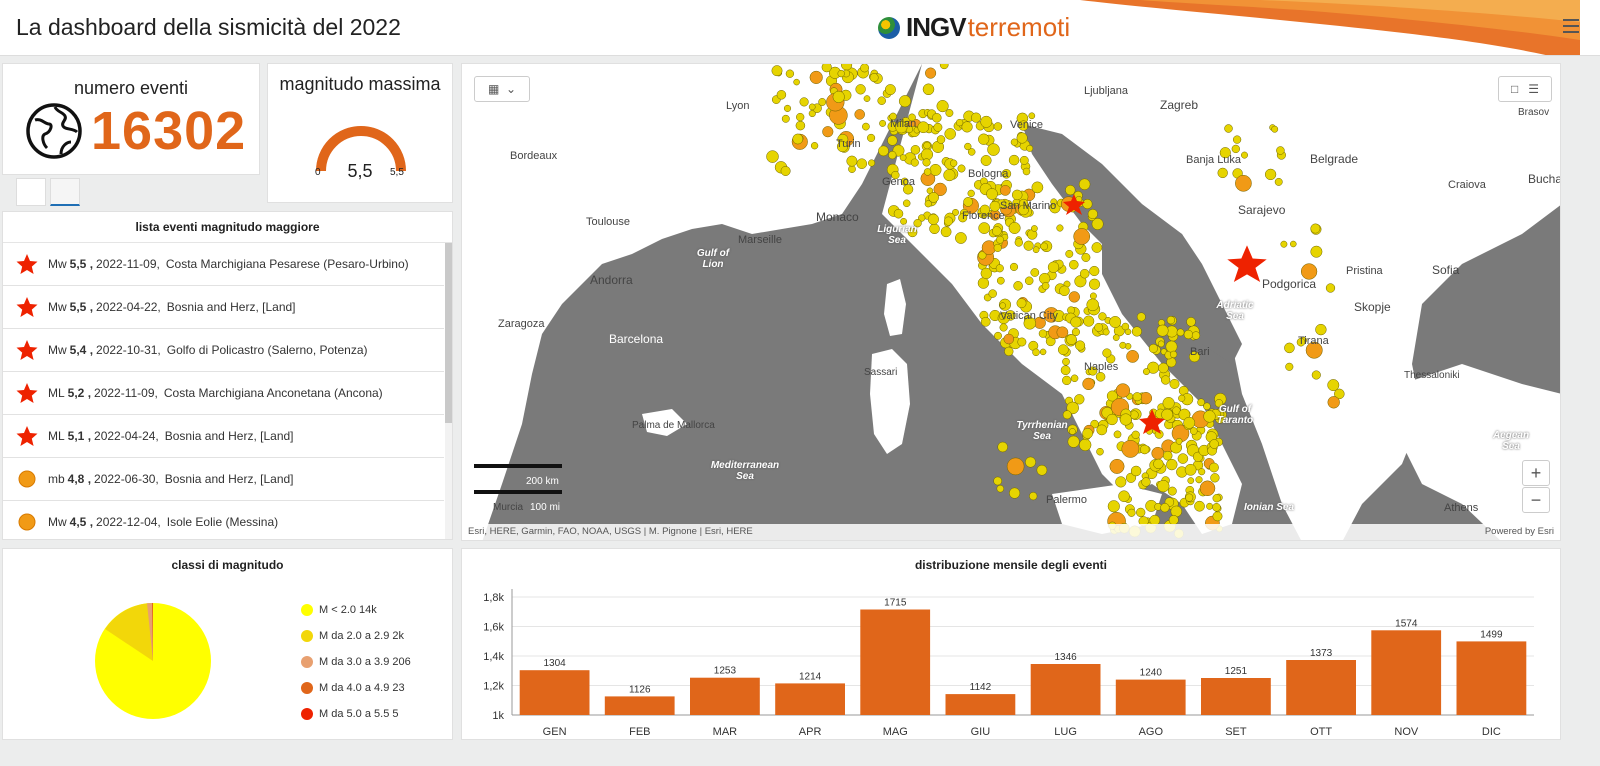 The image size is (1600, 766). Describe the element at coordinates (745, 471) in the screenshot. I see `sea-label: Mediterranean Sea` at that location.